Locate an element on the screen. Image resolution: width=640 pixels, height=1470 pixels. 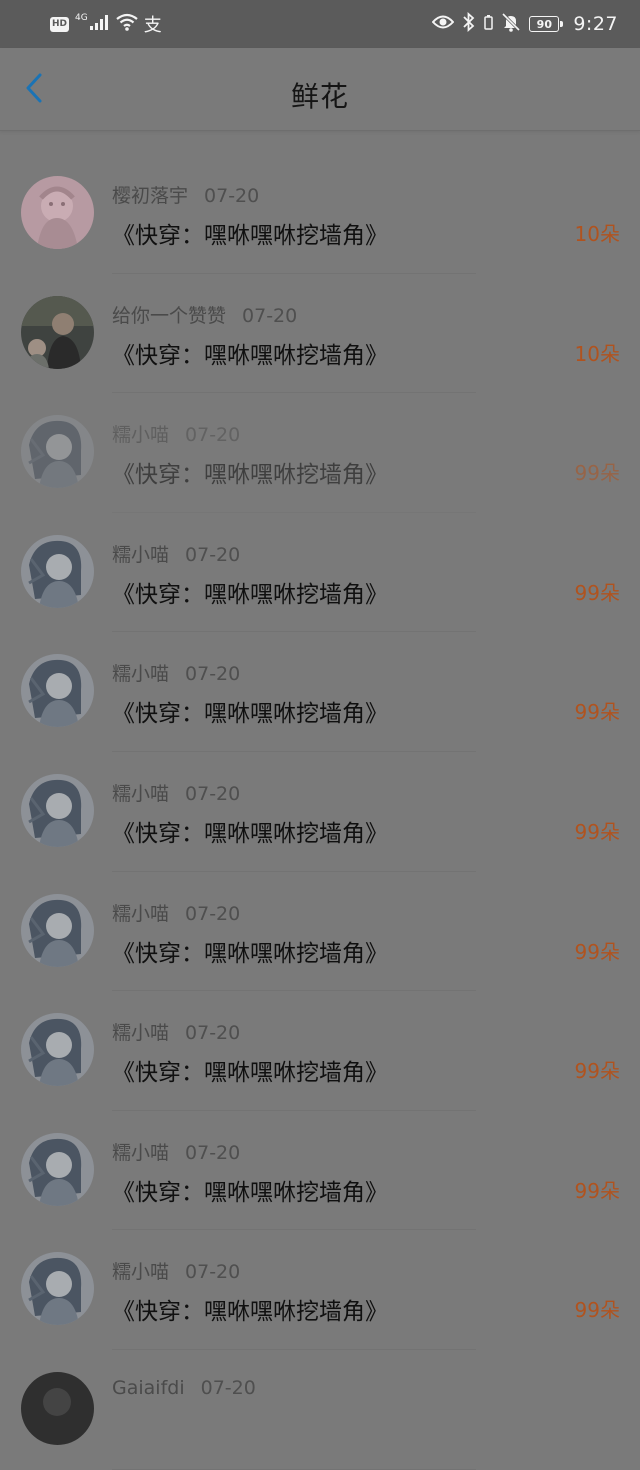
alipay-icon: 支 is located at coordinates (152, 25).